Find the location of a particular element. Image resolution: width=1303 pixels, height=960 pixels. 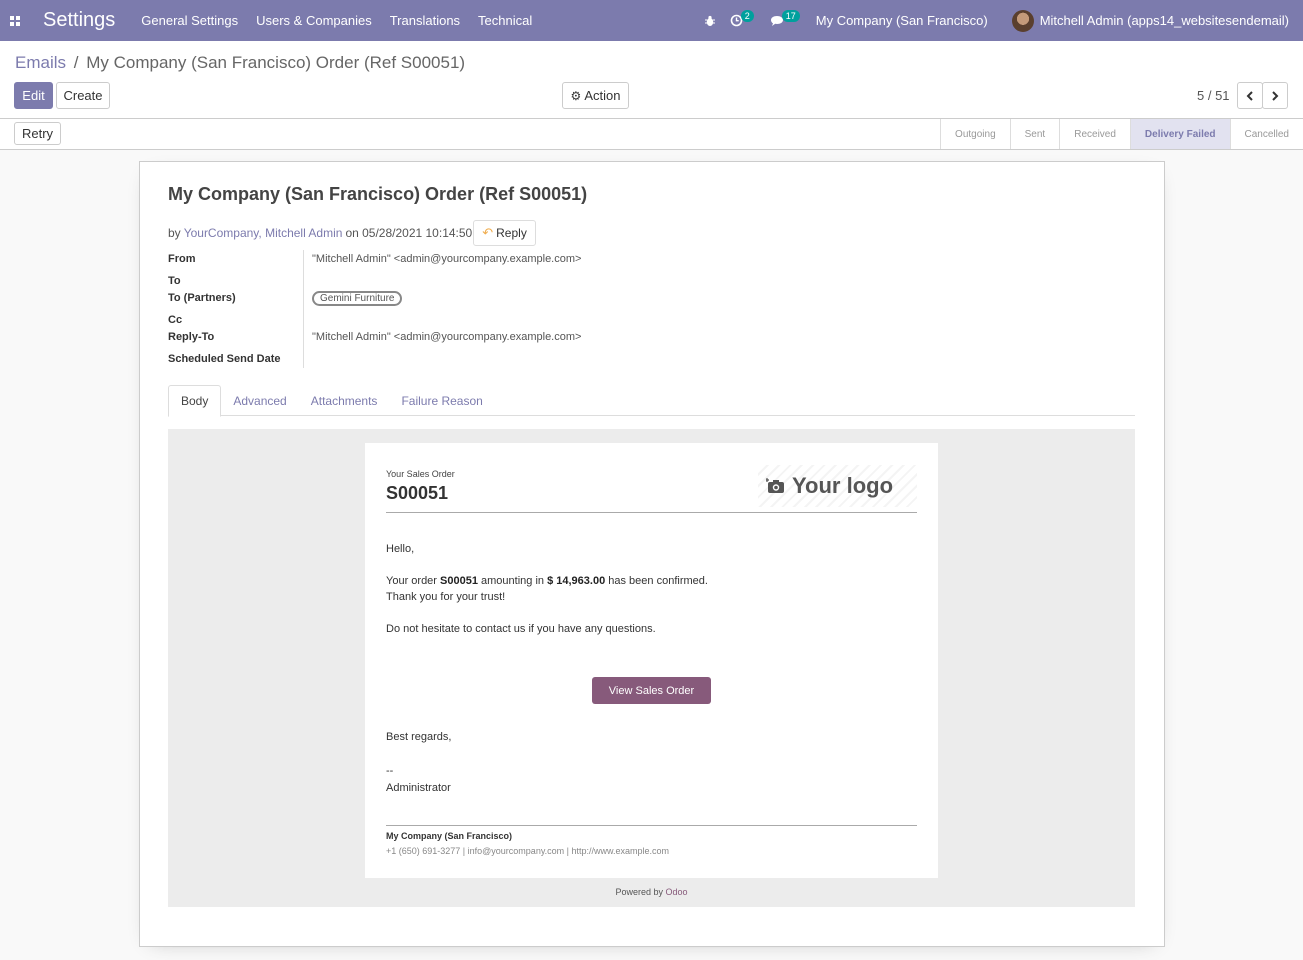

record-date: on 05/28/2021 10:14:50 is located at coordinates (409, 233).